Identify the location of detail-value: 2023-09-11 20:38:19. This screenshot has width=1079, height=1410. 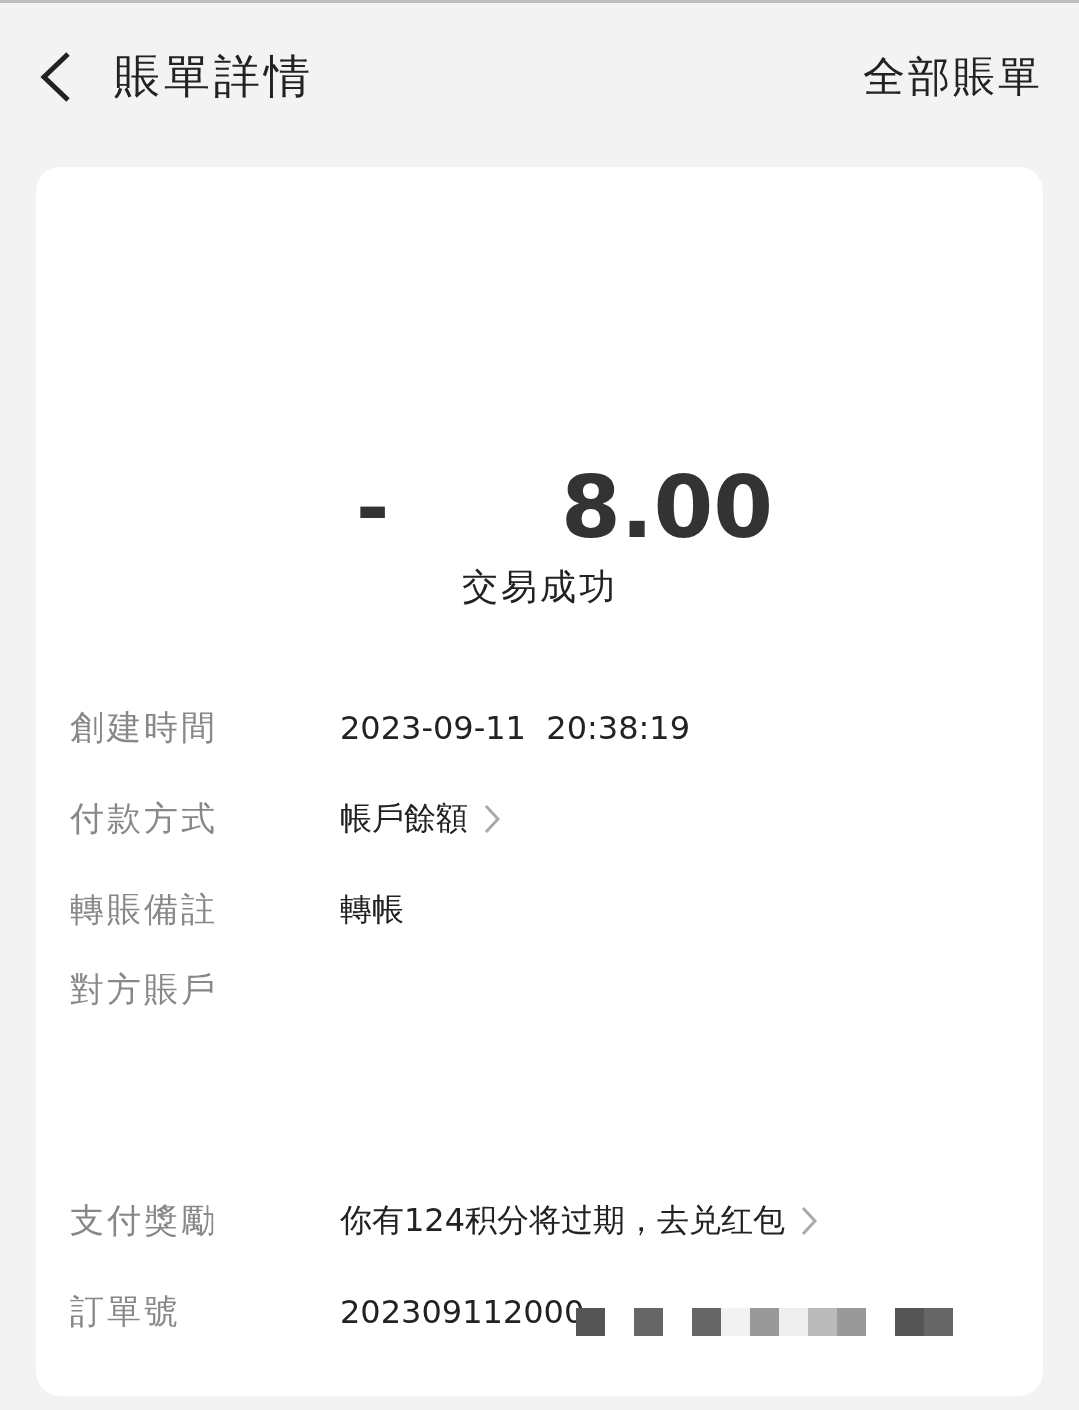
(515, 727).